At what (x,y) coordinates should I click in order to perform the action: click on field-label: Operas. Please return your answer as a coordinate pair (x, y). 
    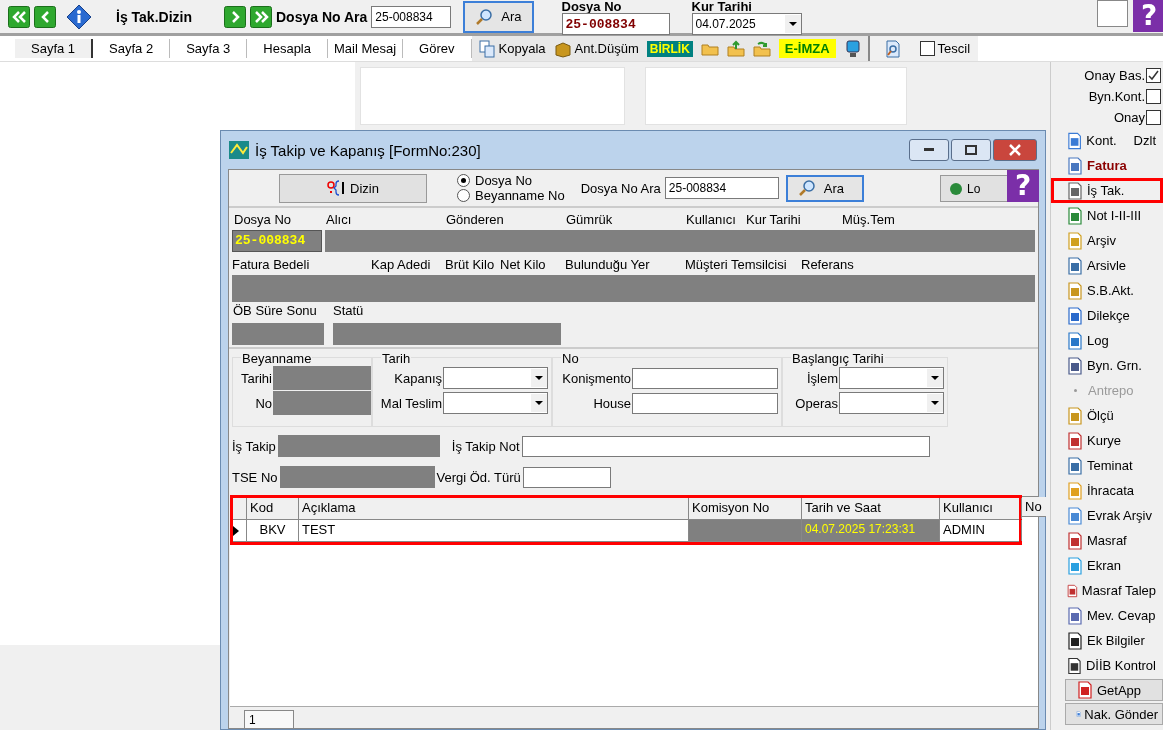
    Looking at the image, I should click on (816, 403).